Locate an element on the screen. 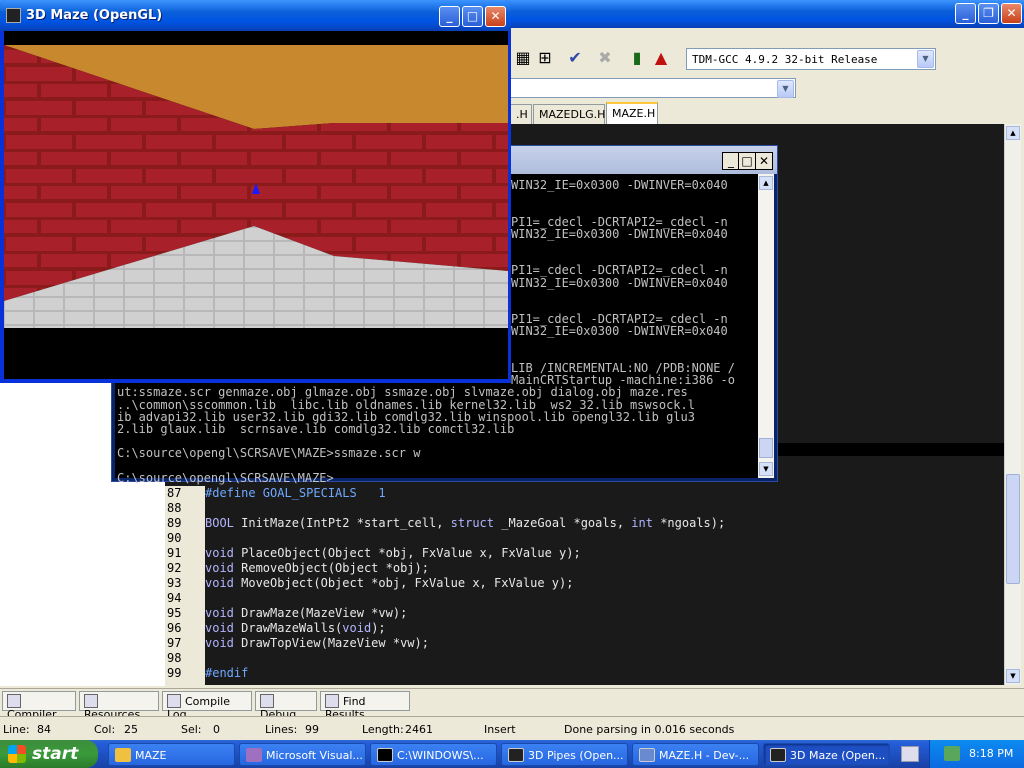  status-message: Done parsing in 0.016 seconds is located at coordinates (649, 729).